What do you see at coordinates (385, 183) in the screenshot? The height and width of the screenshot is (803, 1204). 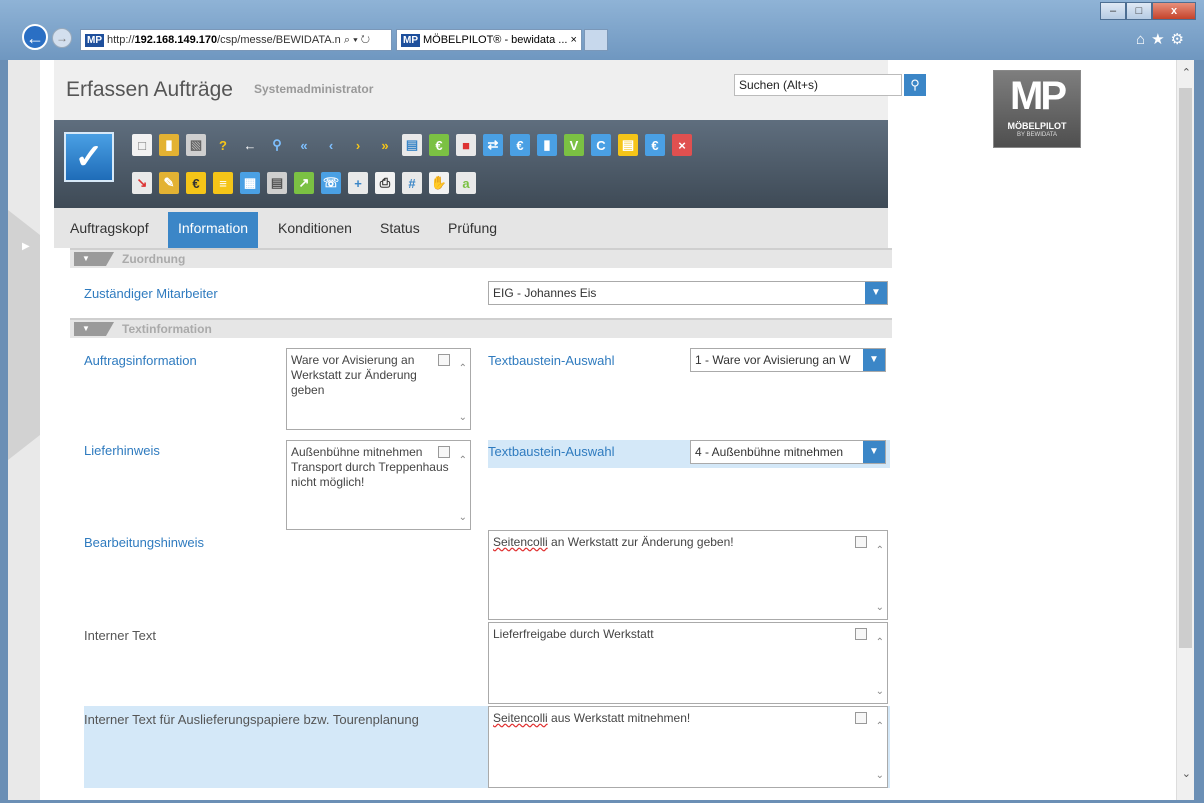 I see `printer-icon: ⎙` at bounding box center [385, 183].